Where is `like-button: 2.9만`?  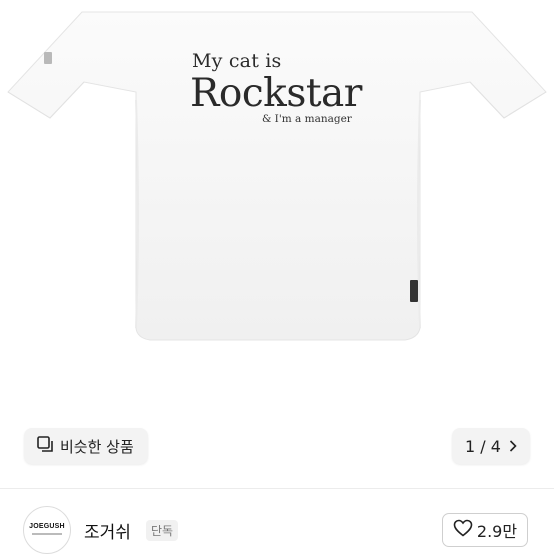 like-button: 2.9만 is located at coordinates (485, 530).